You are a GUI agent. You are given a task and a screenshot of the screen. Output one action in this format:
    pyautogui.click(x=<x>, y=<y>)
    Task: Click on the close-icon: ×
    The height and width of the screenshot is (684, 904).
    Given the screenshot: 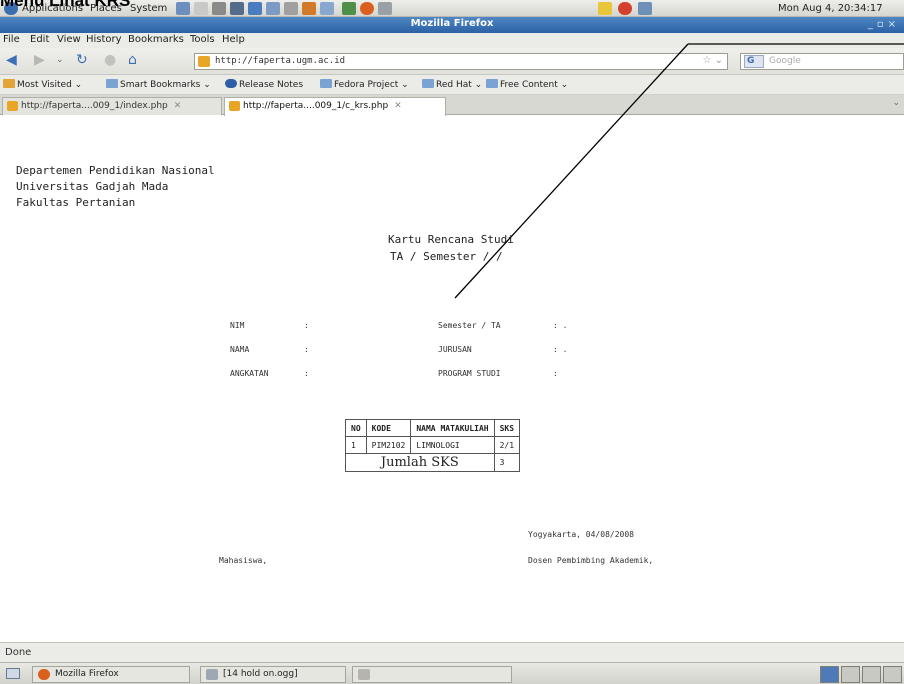 What is the action you would take?
    pyautogui.click(x=894, y=24)
    